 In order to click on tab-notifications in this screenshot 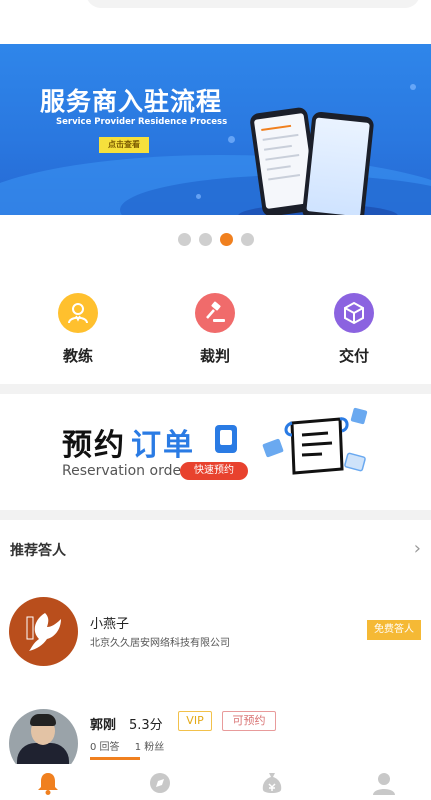, I will do `click(48, 783)`.